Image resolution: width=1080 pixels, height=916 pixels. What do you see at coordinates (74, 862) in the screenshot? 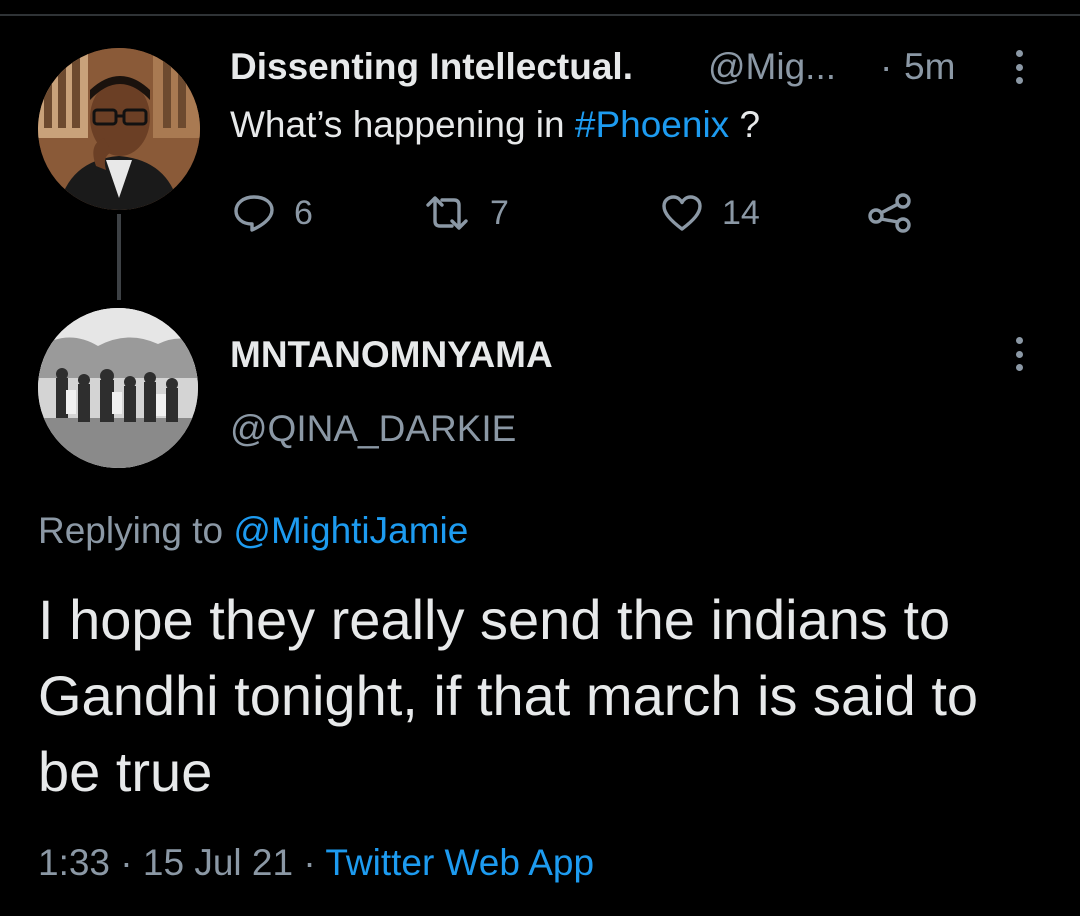
I see `tweet-time: 1:33` at bounding box center [74, 862].